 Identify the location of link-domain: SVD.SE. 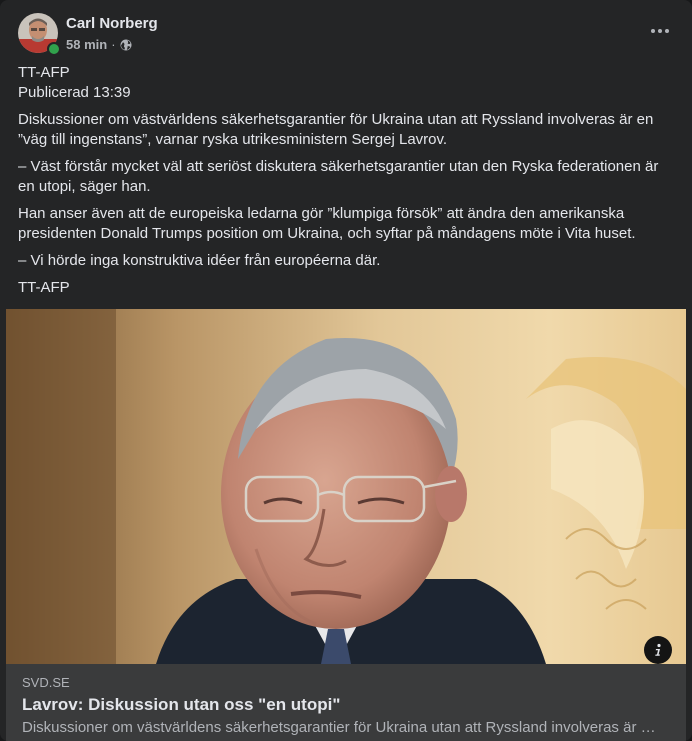
(46, 682).